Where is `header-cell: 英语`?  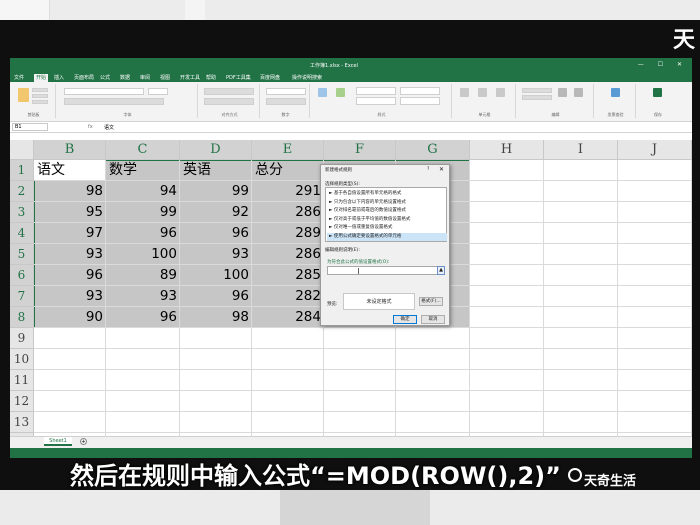 header-cell: 英语 is located at coordinates (197, 170).